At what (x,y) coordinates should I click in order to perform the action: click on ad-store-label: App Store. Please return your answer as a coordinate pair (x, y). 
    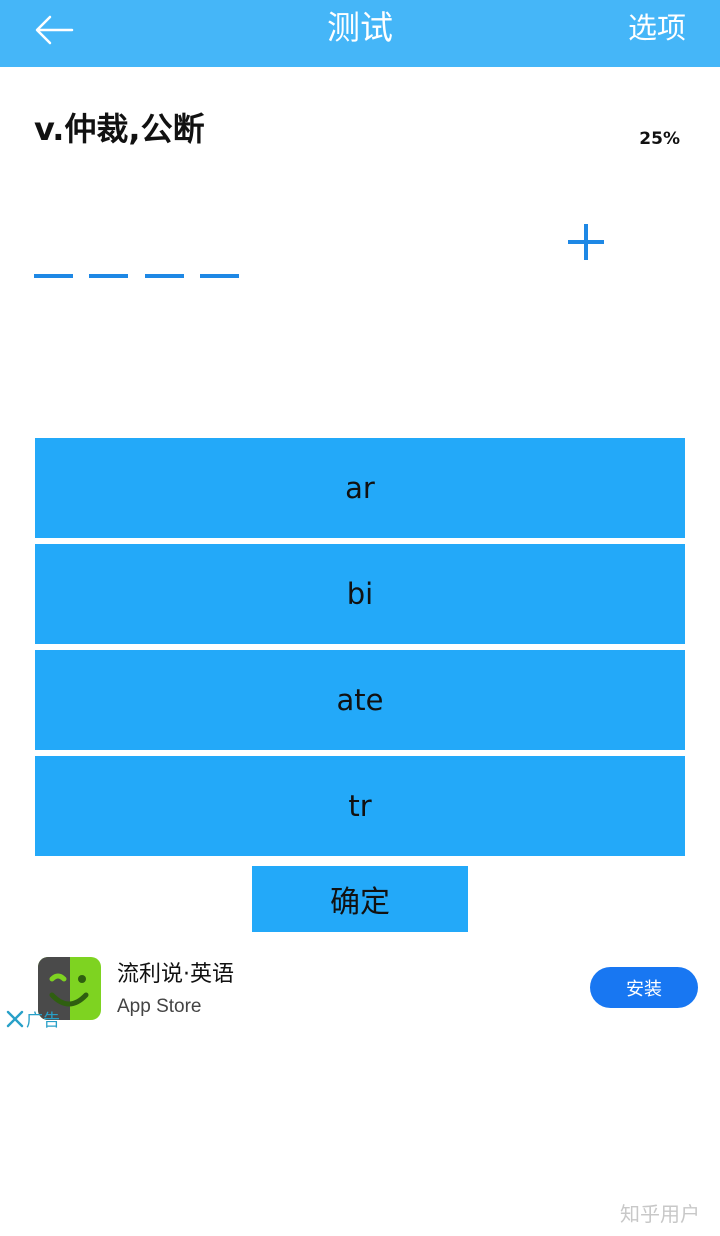
    Looking at the image, I should click on (159, 1006).